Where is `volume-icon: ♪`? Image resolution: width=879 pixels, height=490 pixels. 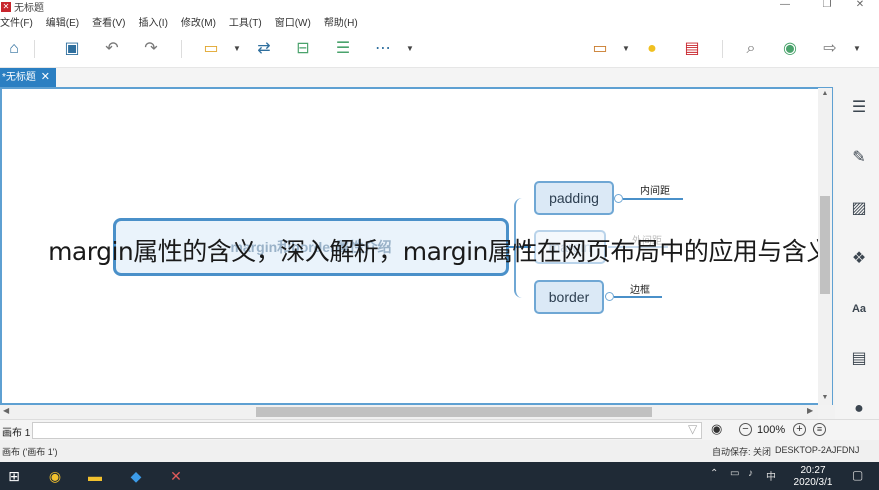
volume-icon: ♪ is located at coordinates (750, 473).